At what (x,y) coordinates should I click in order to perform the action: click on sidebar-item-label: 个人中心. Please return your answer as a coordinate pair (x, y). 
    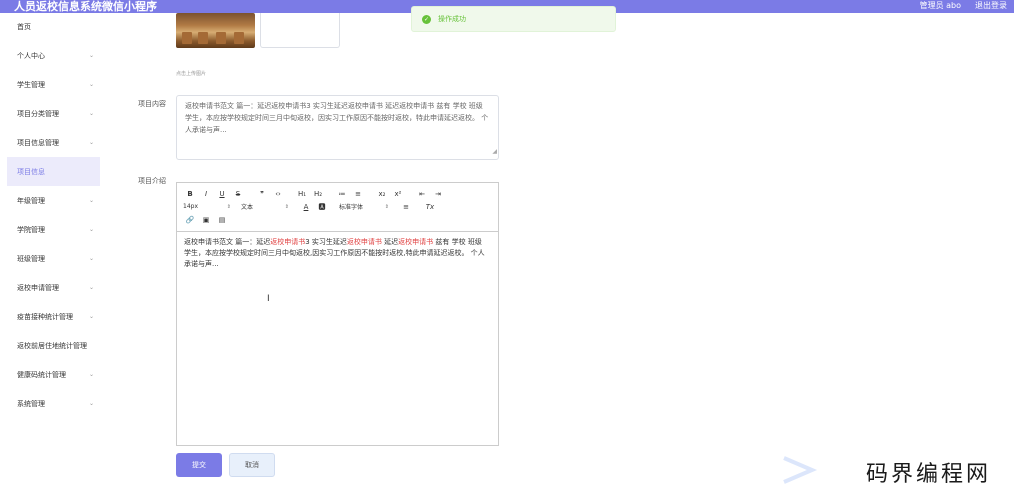
    Looking at the image, I should click on (31, 55).